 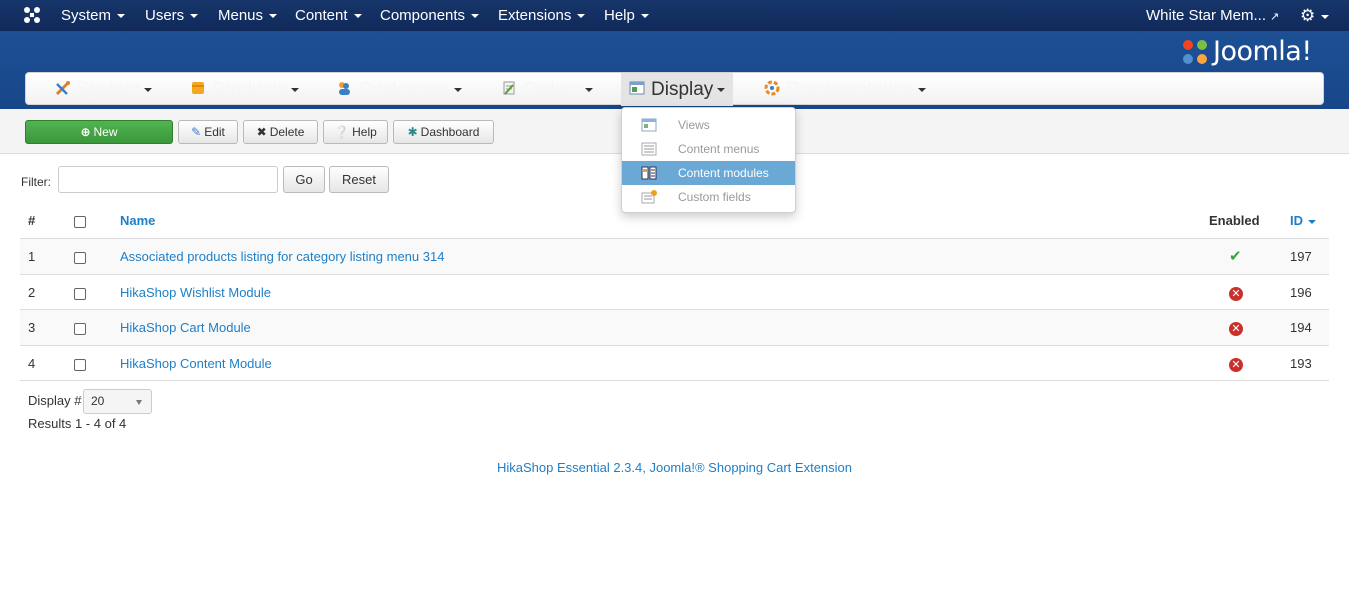 I want to click on edit-button: ✎ Edit, so click(x=208, y=132).